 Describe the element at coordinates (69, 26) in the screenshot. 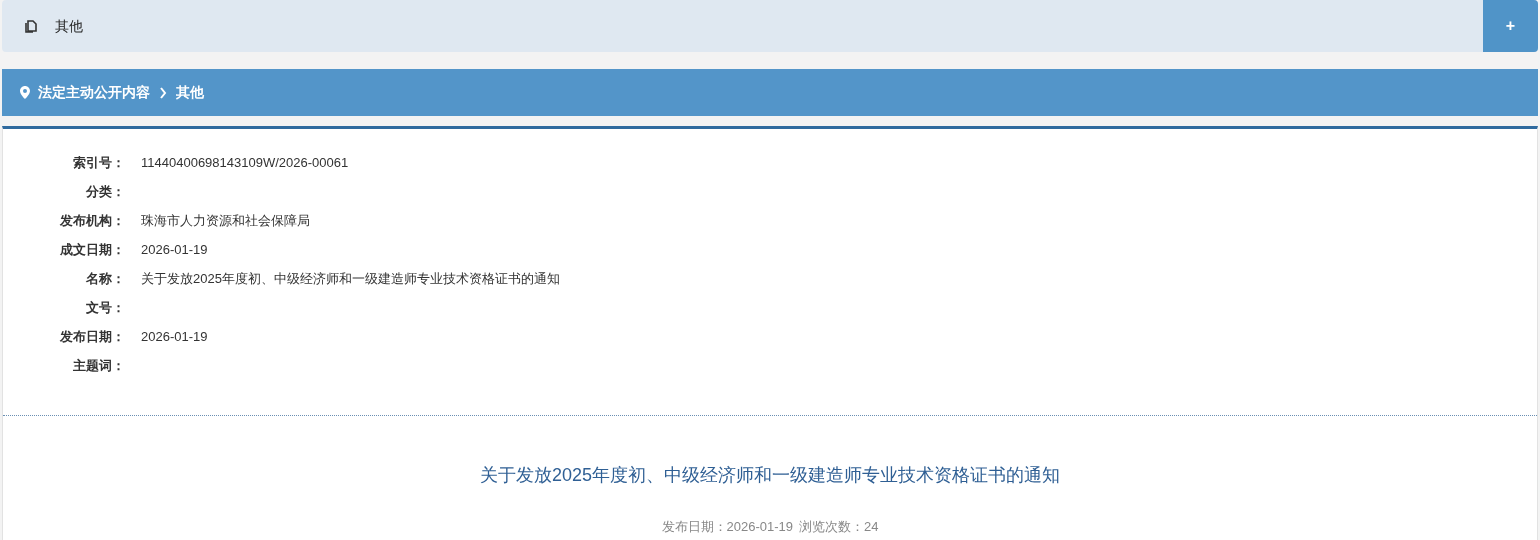

I see `section-title: 其他` at that location.